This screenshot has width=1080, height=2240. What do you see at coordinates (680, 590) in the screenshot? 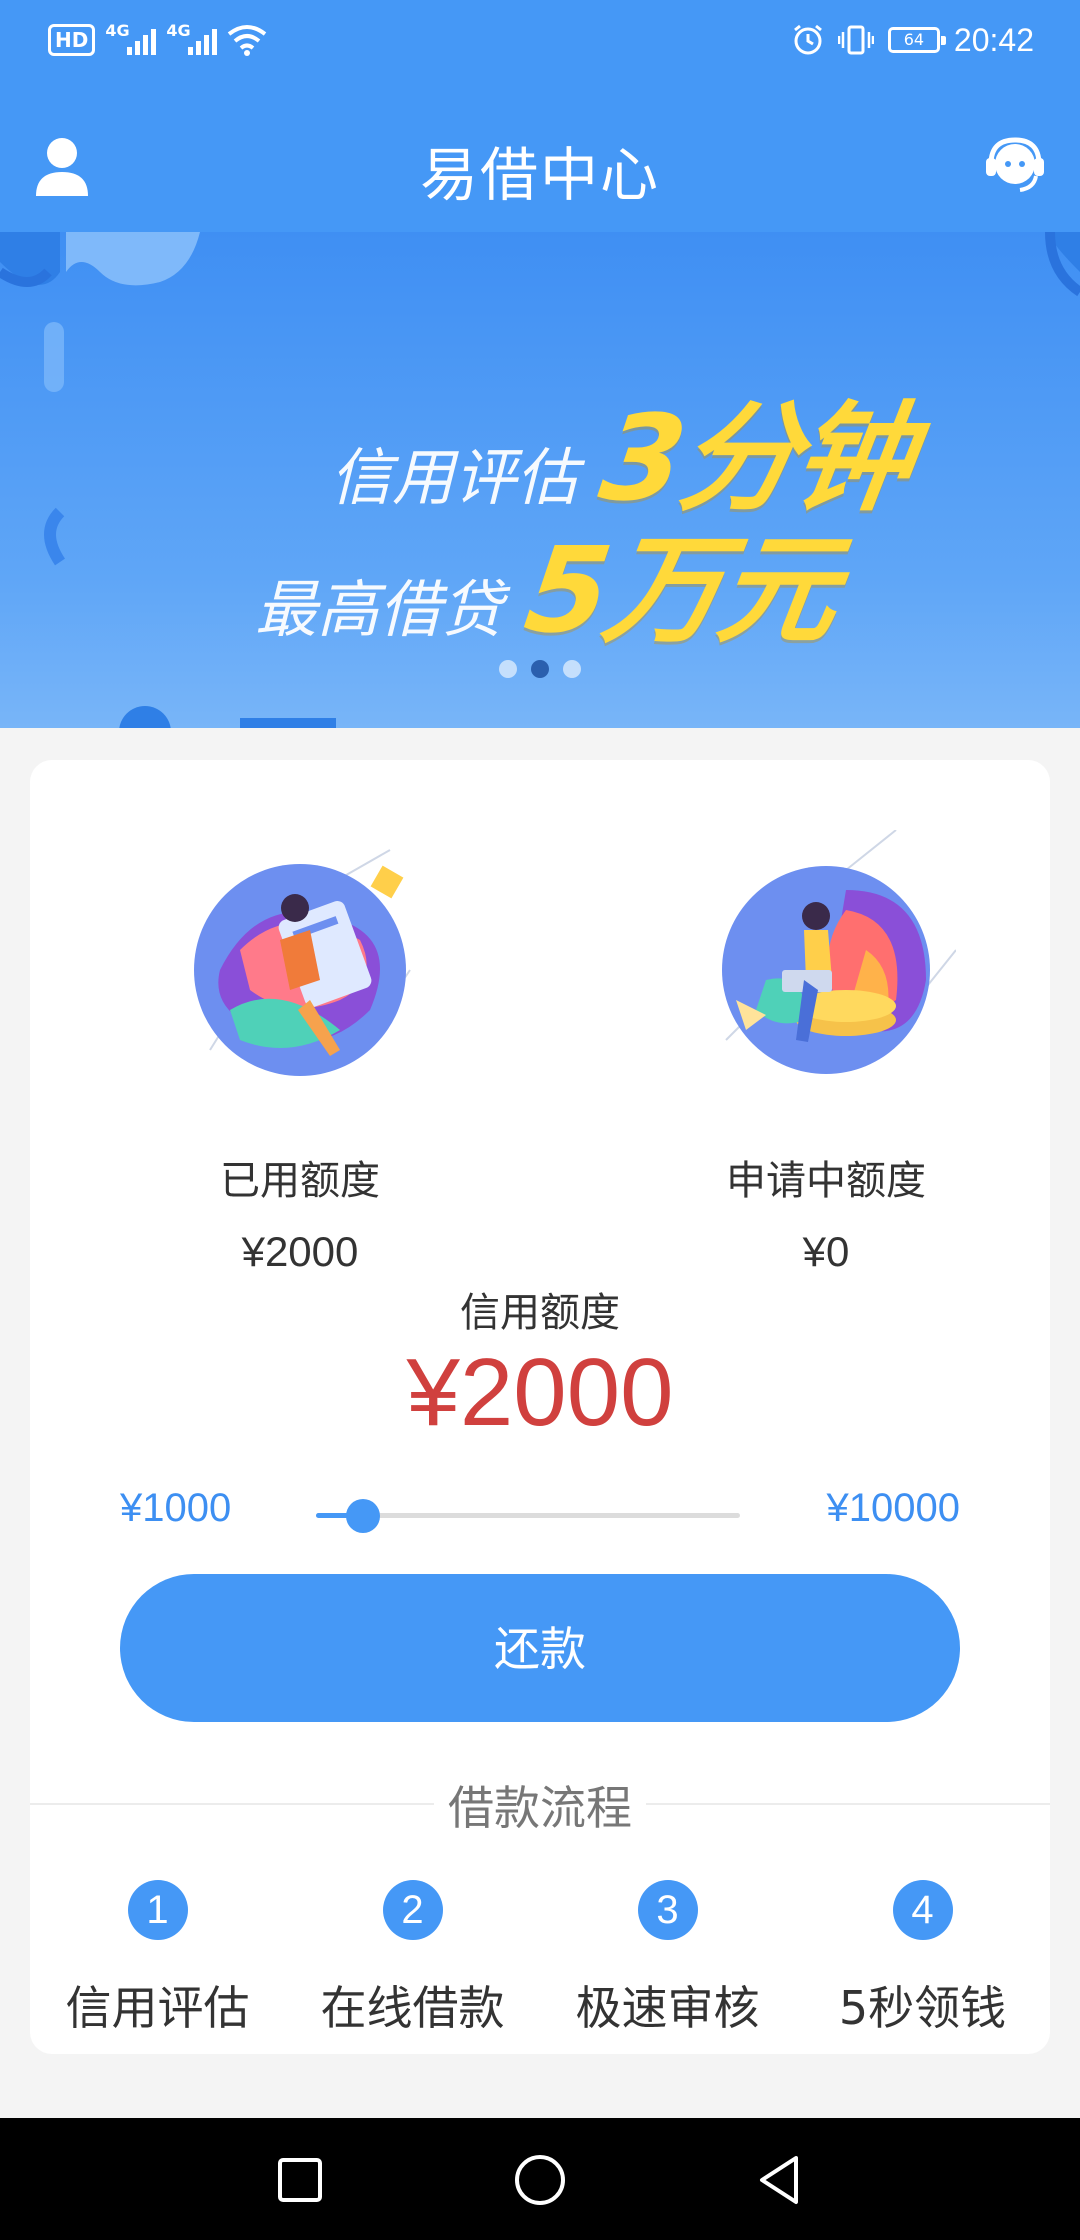
I see `banner-line-2-highlight: 5万元` at bounding box center [680, 590].